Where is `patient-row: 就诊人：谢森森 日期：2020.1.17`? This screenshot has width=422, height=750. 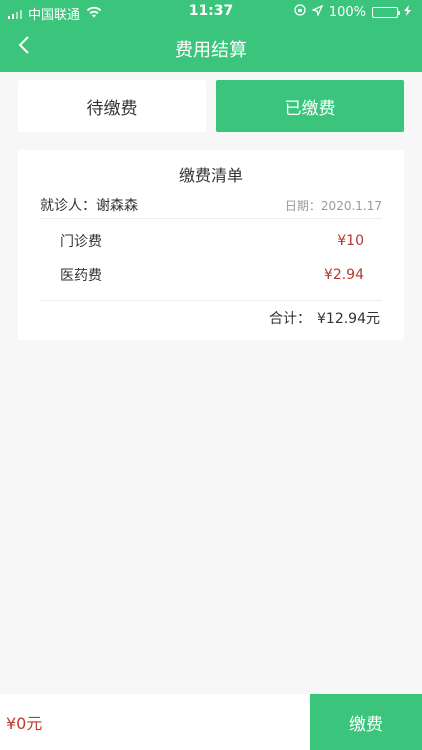 patient-row: 就诊人：谢森森 日期：2020.1.17 is located at coordinates (211, 205).